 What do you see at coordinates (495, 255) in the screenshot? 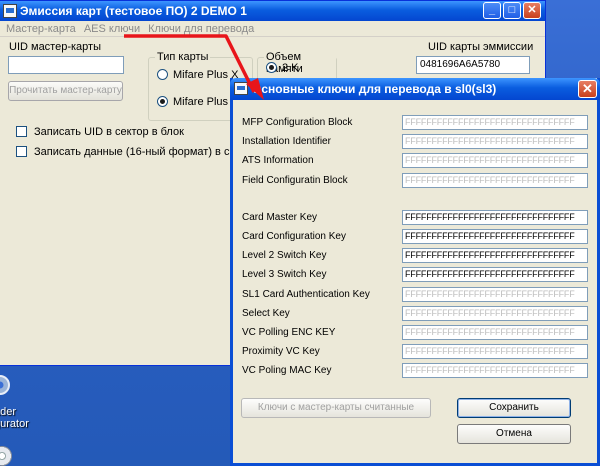
I see `field-level2-switch-key: FFFFFFFFFFFFFFFFFFFFFFFFFFFFFFFF` at bounding box center [495, 255].